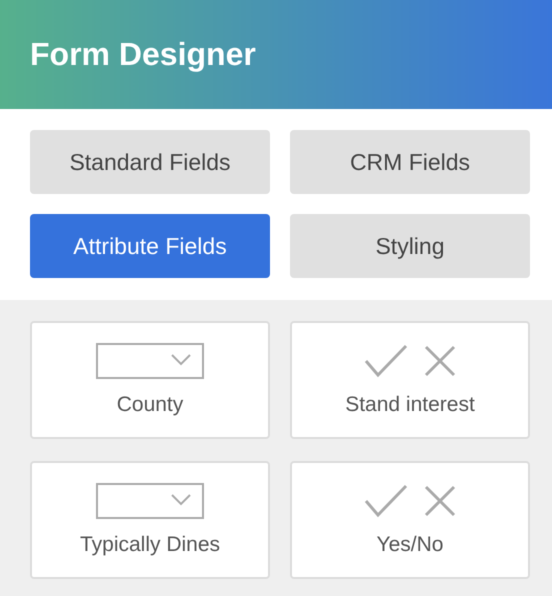  Describe the element at coordinates (150, 405) in the screenshot. I see `field-label: County` at that location.